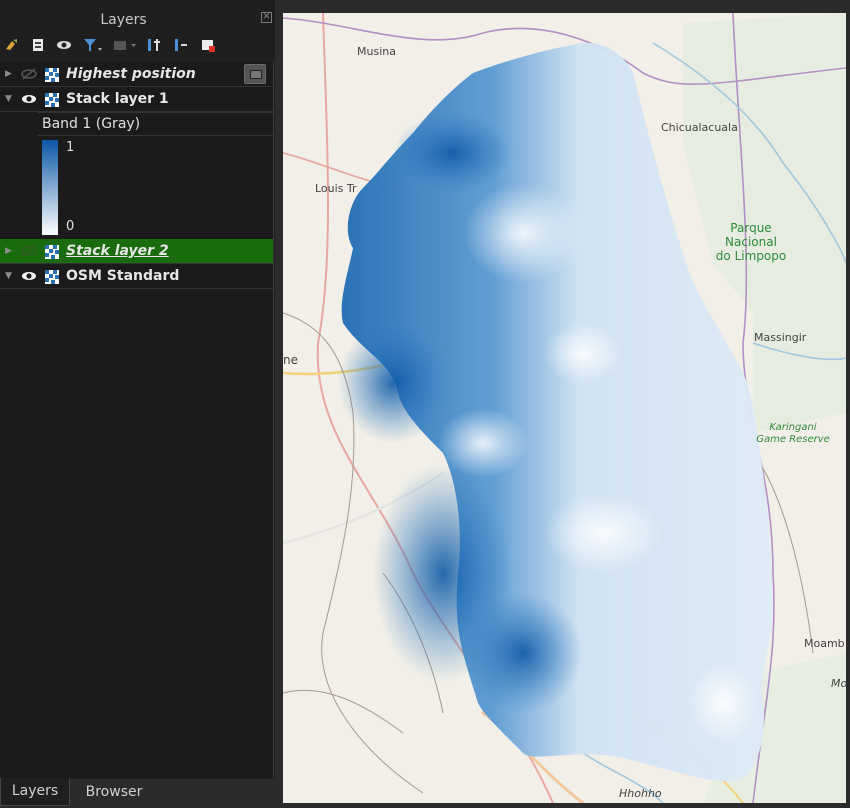 The image size is (850, 808). What do you see at coordinates (780, 337) in the screenshot?
I see `map-label-massingir: Massingir` at bounding box center [780, 337].